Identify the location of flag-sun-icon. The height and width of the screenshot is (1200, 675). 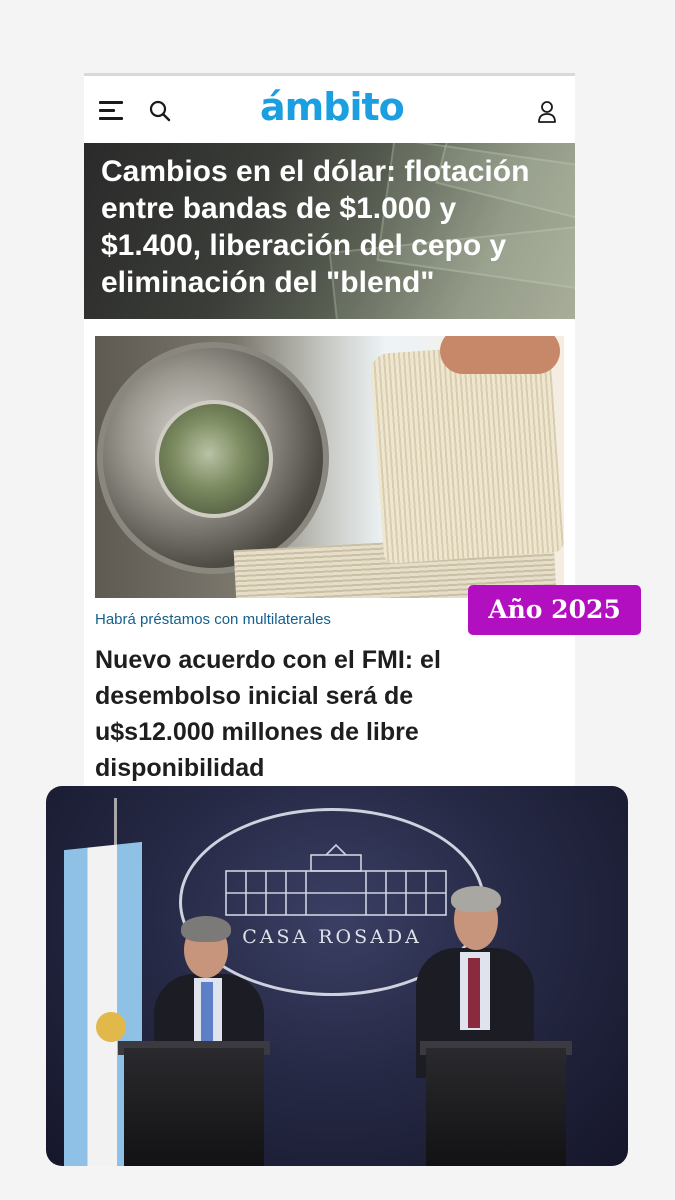
(111, 1027).